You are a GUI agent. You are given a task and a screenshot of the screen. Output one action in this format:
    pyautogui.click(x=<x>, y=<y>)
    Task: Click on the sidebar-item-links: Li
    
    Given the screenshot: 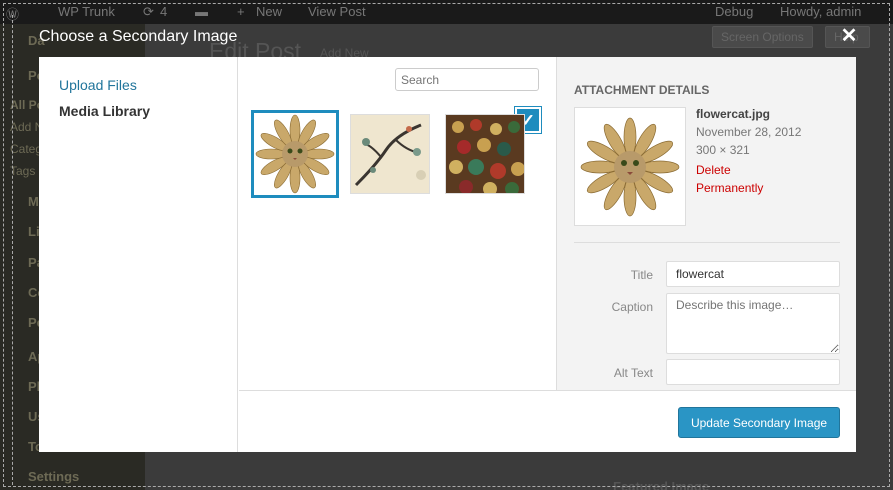 What is the action you would take?
    pyautogui.click(x=34, y=231)
    